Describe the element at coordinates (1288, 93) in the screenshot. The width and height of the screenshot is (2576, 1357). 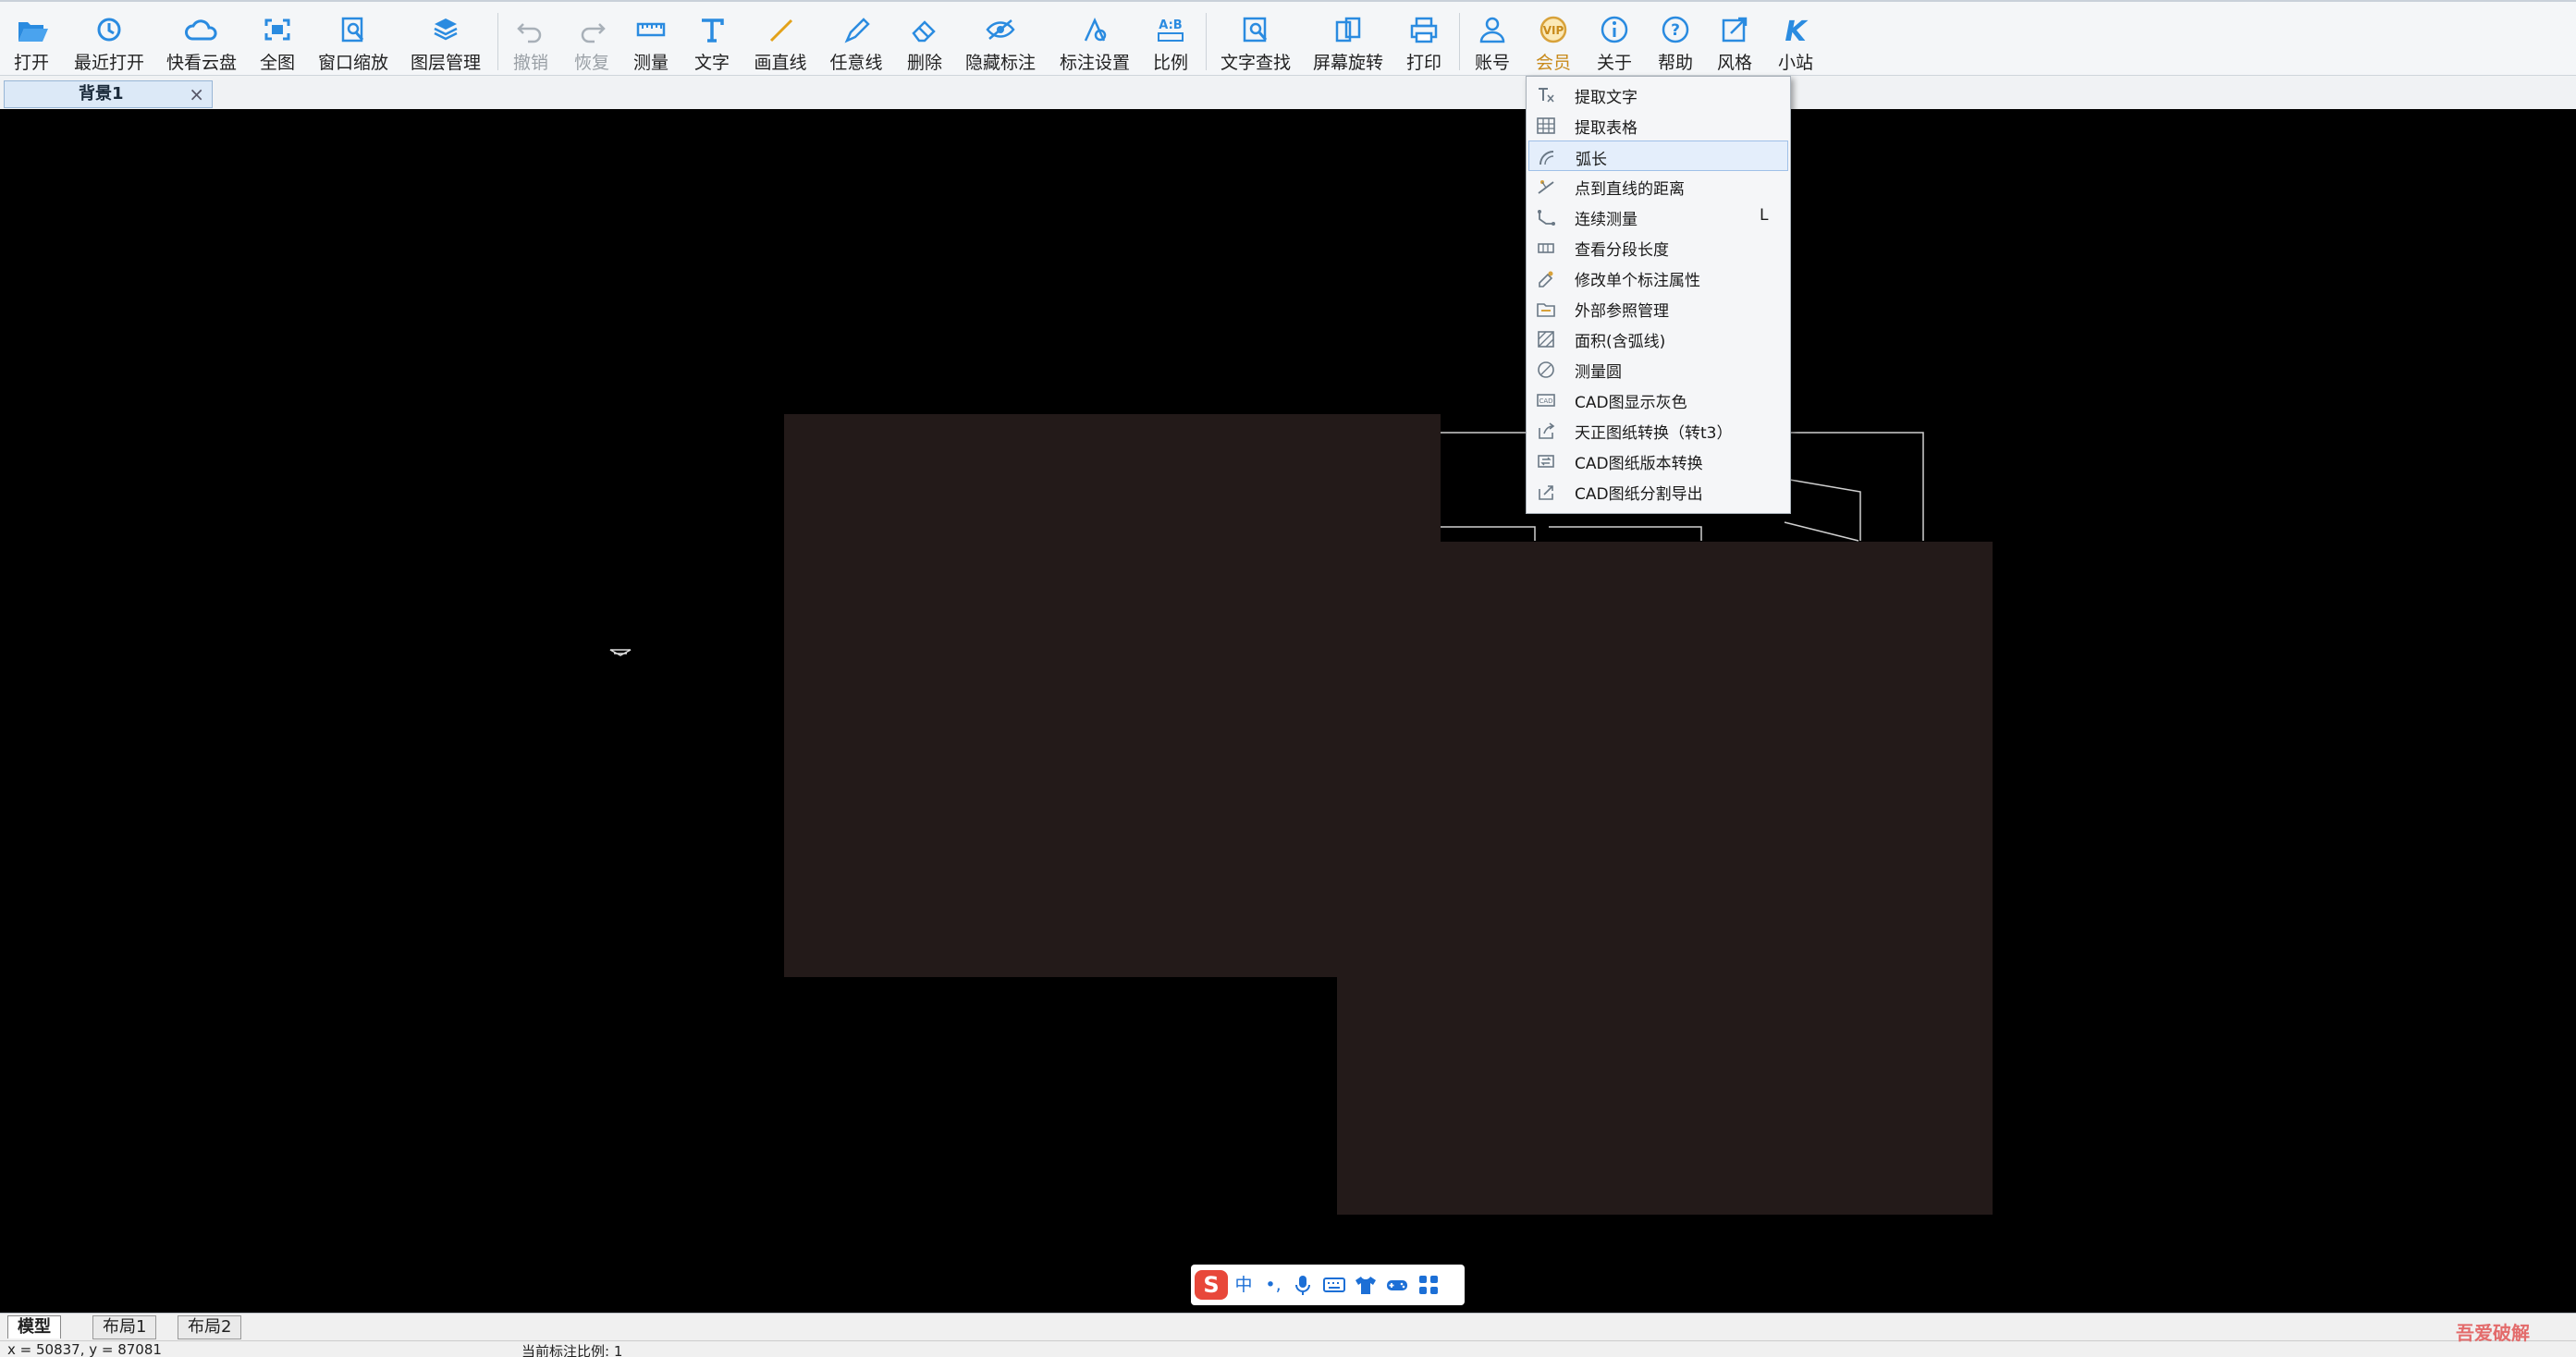
I see `document-tab-bar: 背景1 ×` at that location.